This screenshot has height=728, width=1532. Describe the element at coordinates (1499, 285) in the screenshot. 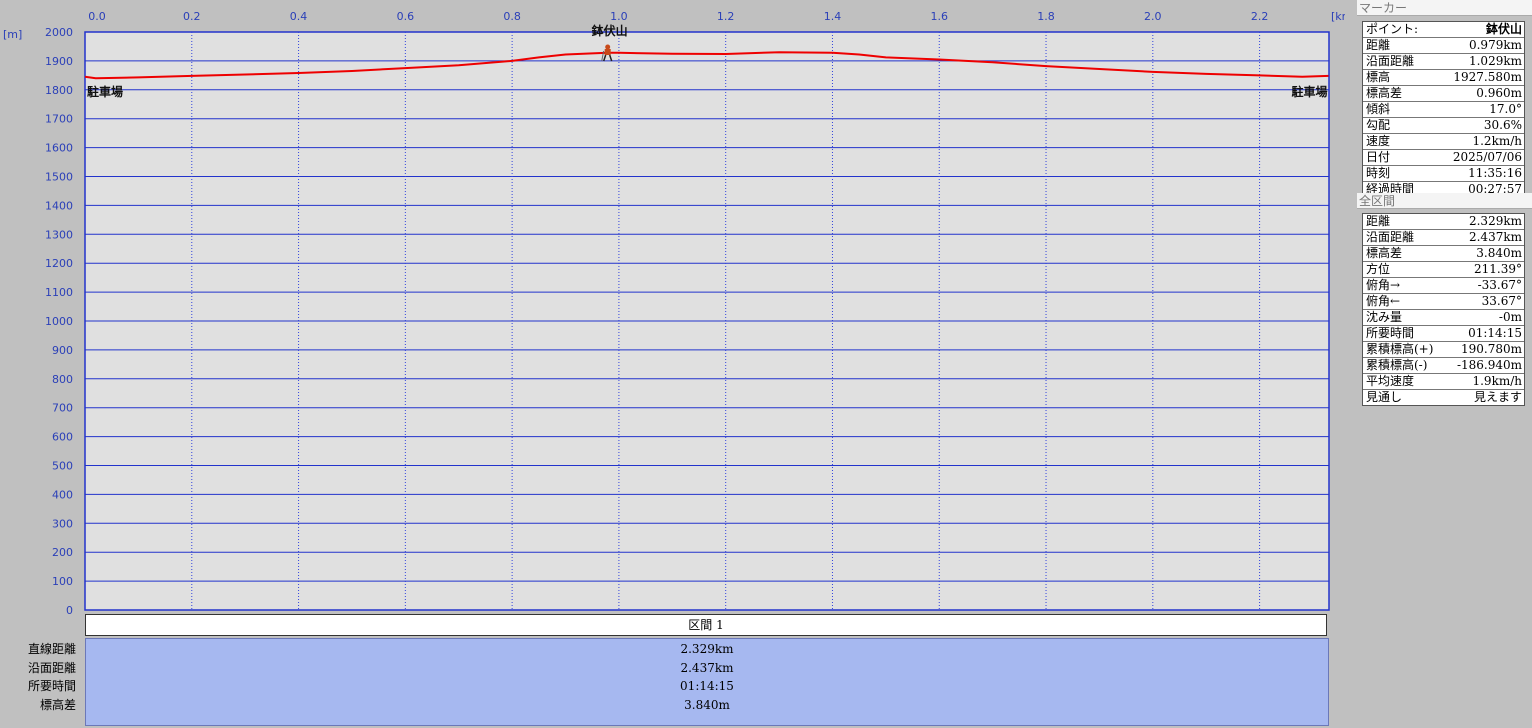

I see `panel-row-value: -33.67°` at that location.